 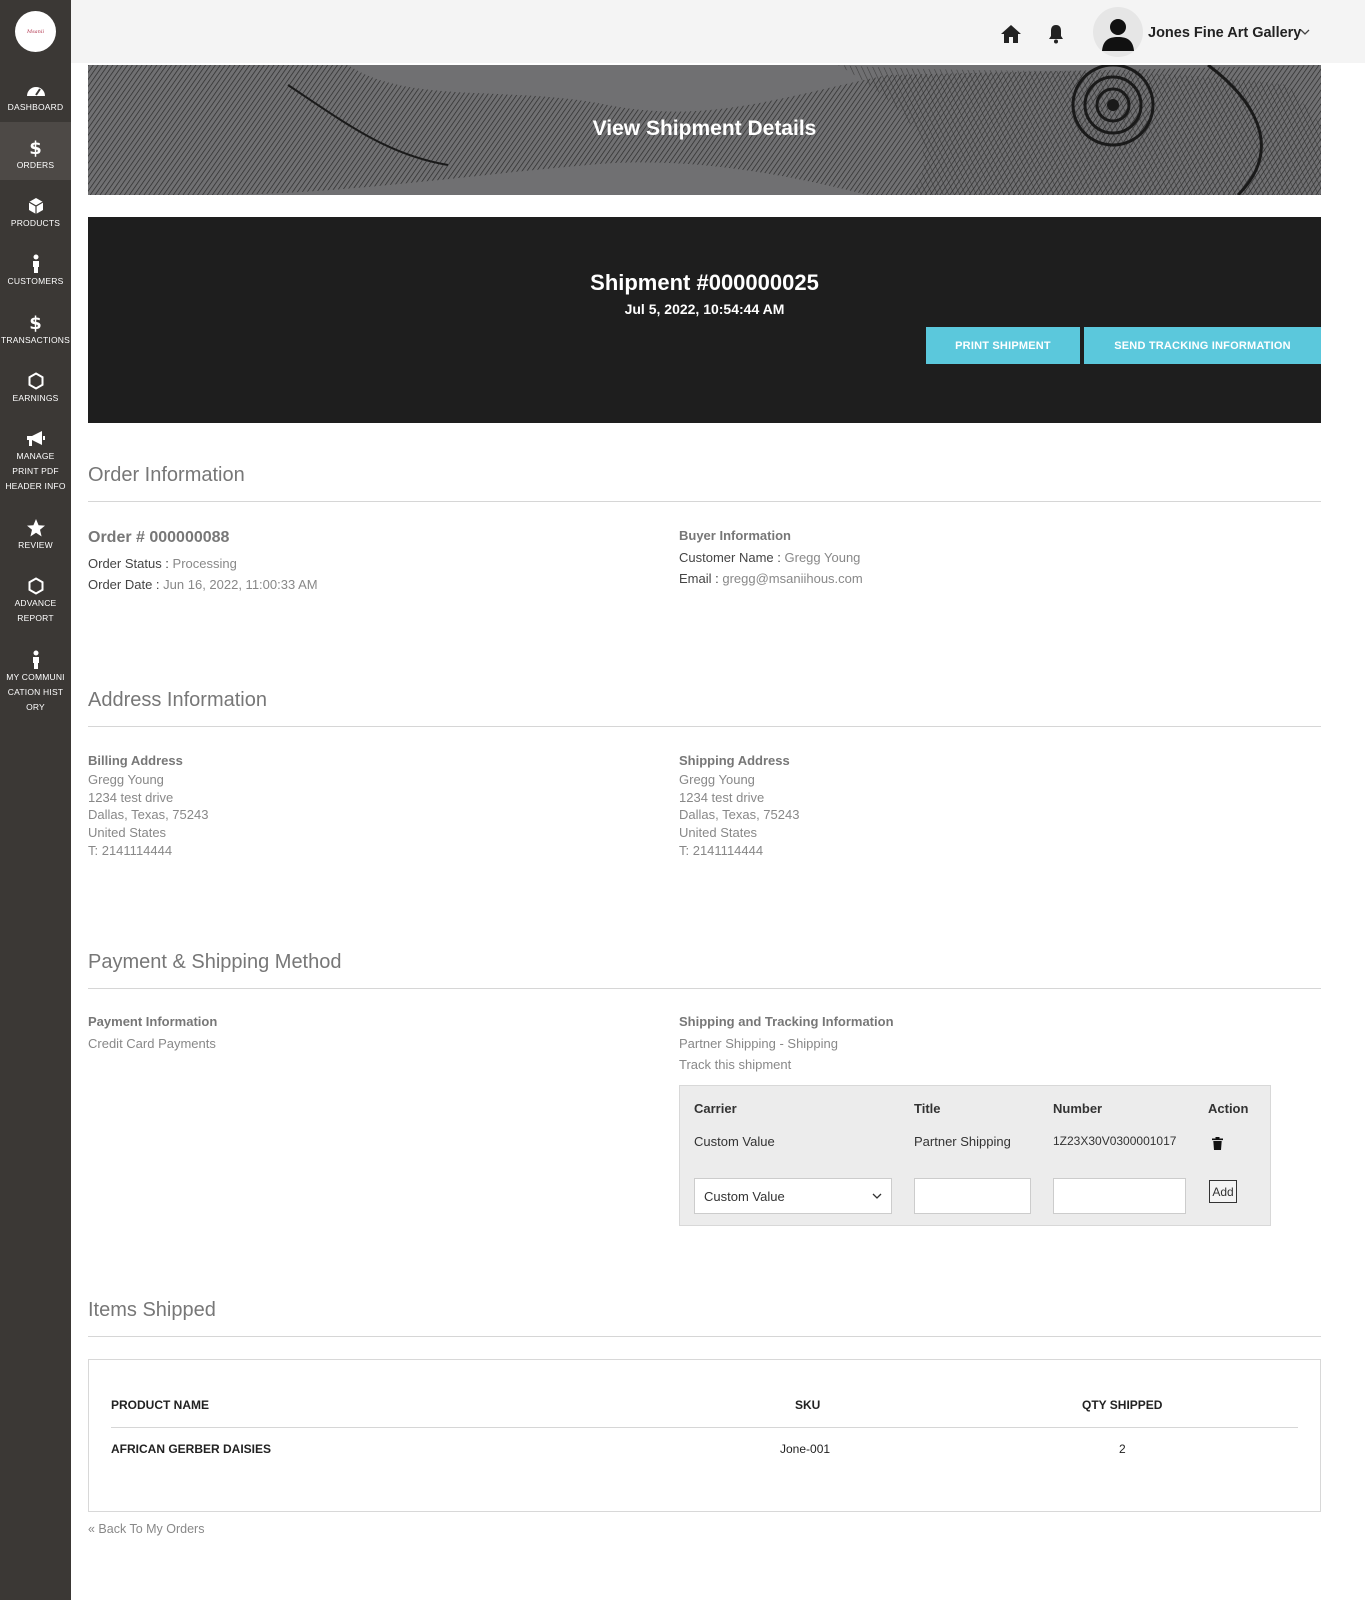 I want to click on number-input, so click(x=1119, y=1196).